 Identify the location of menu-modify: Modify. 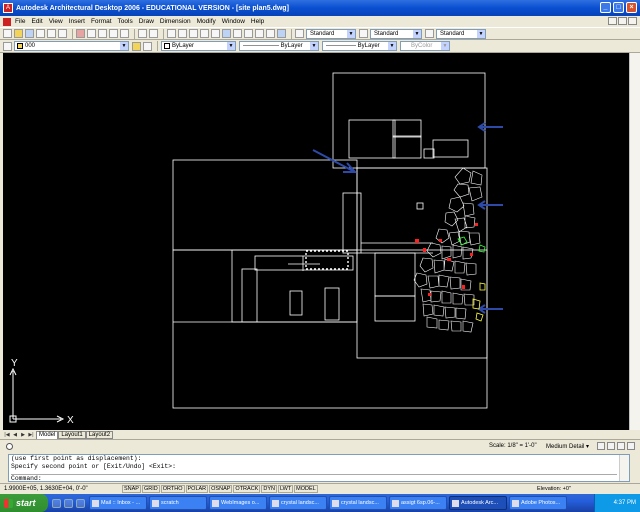
(206, 21).